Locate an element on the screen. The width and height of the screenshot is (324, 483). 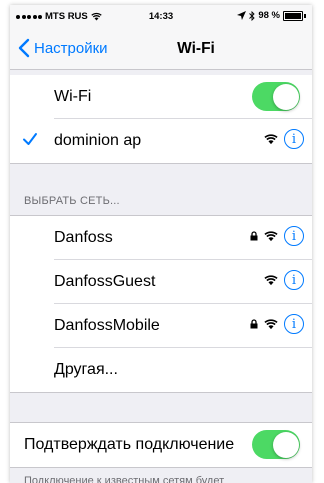
location-arrow-icon is located at coordinates (242, 15).